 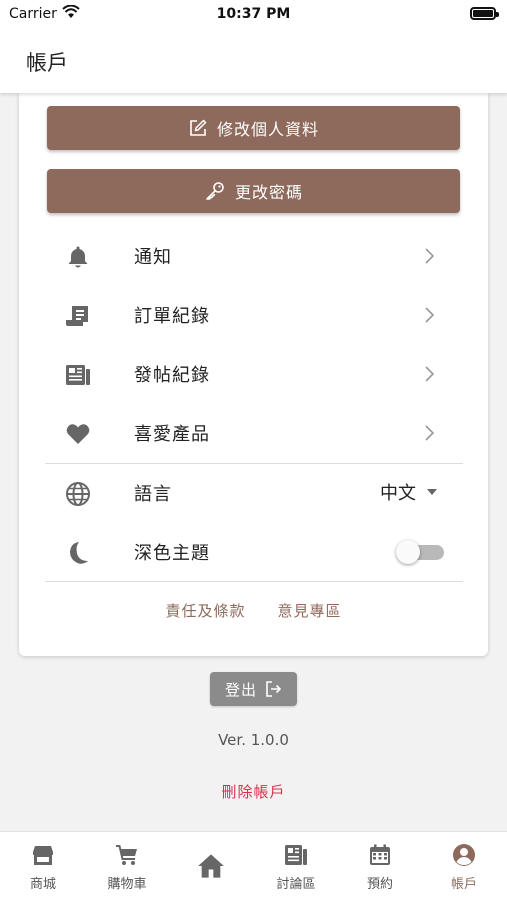 What do you see at coordinates (380, 854) in the screenshot?
I see `calendar-icon` at bounding box center [380, 854].